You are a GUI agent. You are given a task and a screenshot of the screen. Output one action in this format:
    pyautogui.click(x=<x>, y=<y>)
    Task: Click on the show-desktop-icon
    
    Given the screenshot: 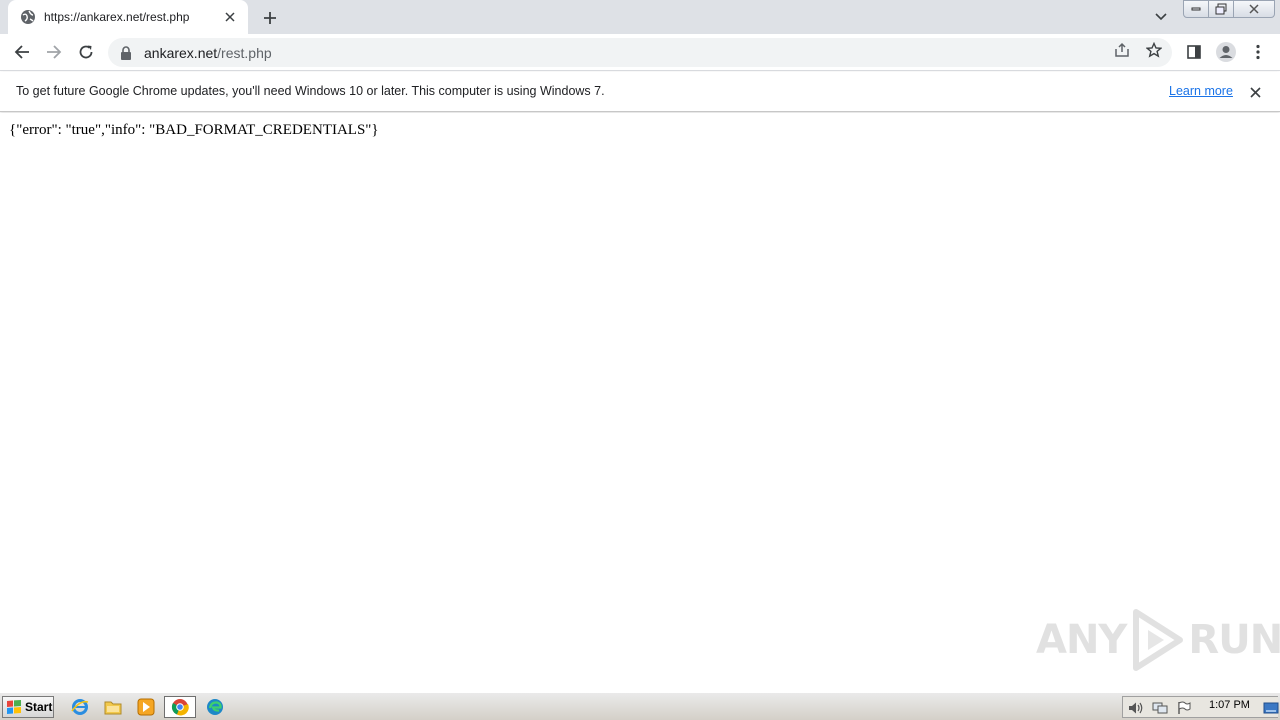 What is the action you would take?
    pyautogui.click(x=1271, y=708)
    